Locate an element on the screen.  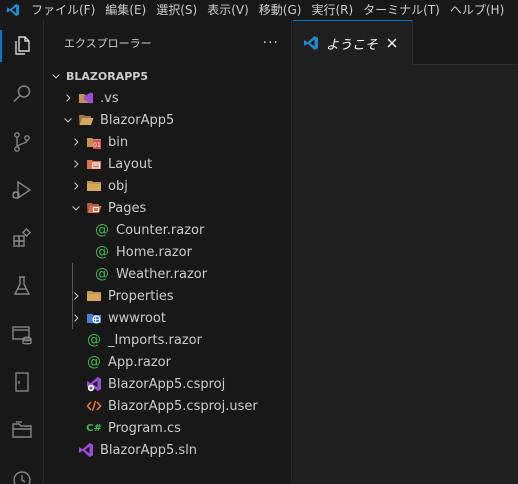
tree-item-label: obj is located at coordinates (118, 186).